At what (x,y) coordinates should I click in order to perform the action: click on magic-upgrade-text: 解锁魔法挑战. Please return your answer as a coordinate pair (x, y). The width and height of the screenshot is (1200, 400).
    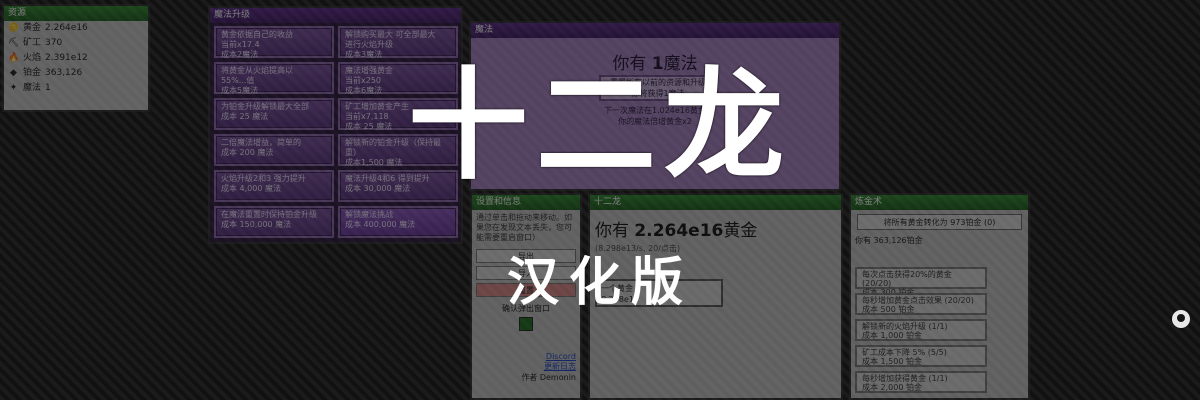
    Looking at the image, I should click on (369, 214).